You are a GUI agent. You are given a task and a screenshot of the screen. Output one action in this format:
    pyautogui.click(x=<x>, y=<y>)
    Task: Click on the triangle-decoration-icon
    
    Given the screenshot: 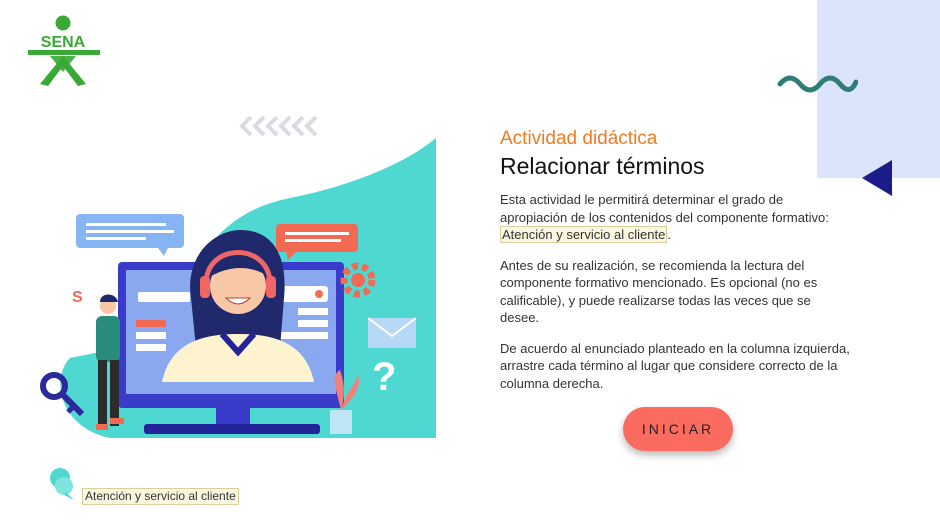 What is the action you would take?
    pyautogui.click(x=877, y=178)
    